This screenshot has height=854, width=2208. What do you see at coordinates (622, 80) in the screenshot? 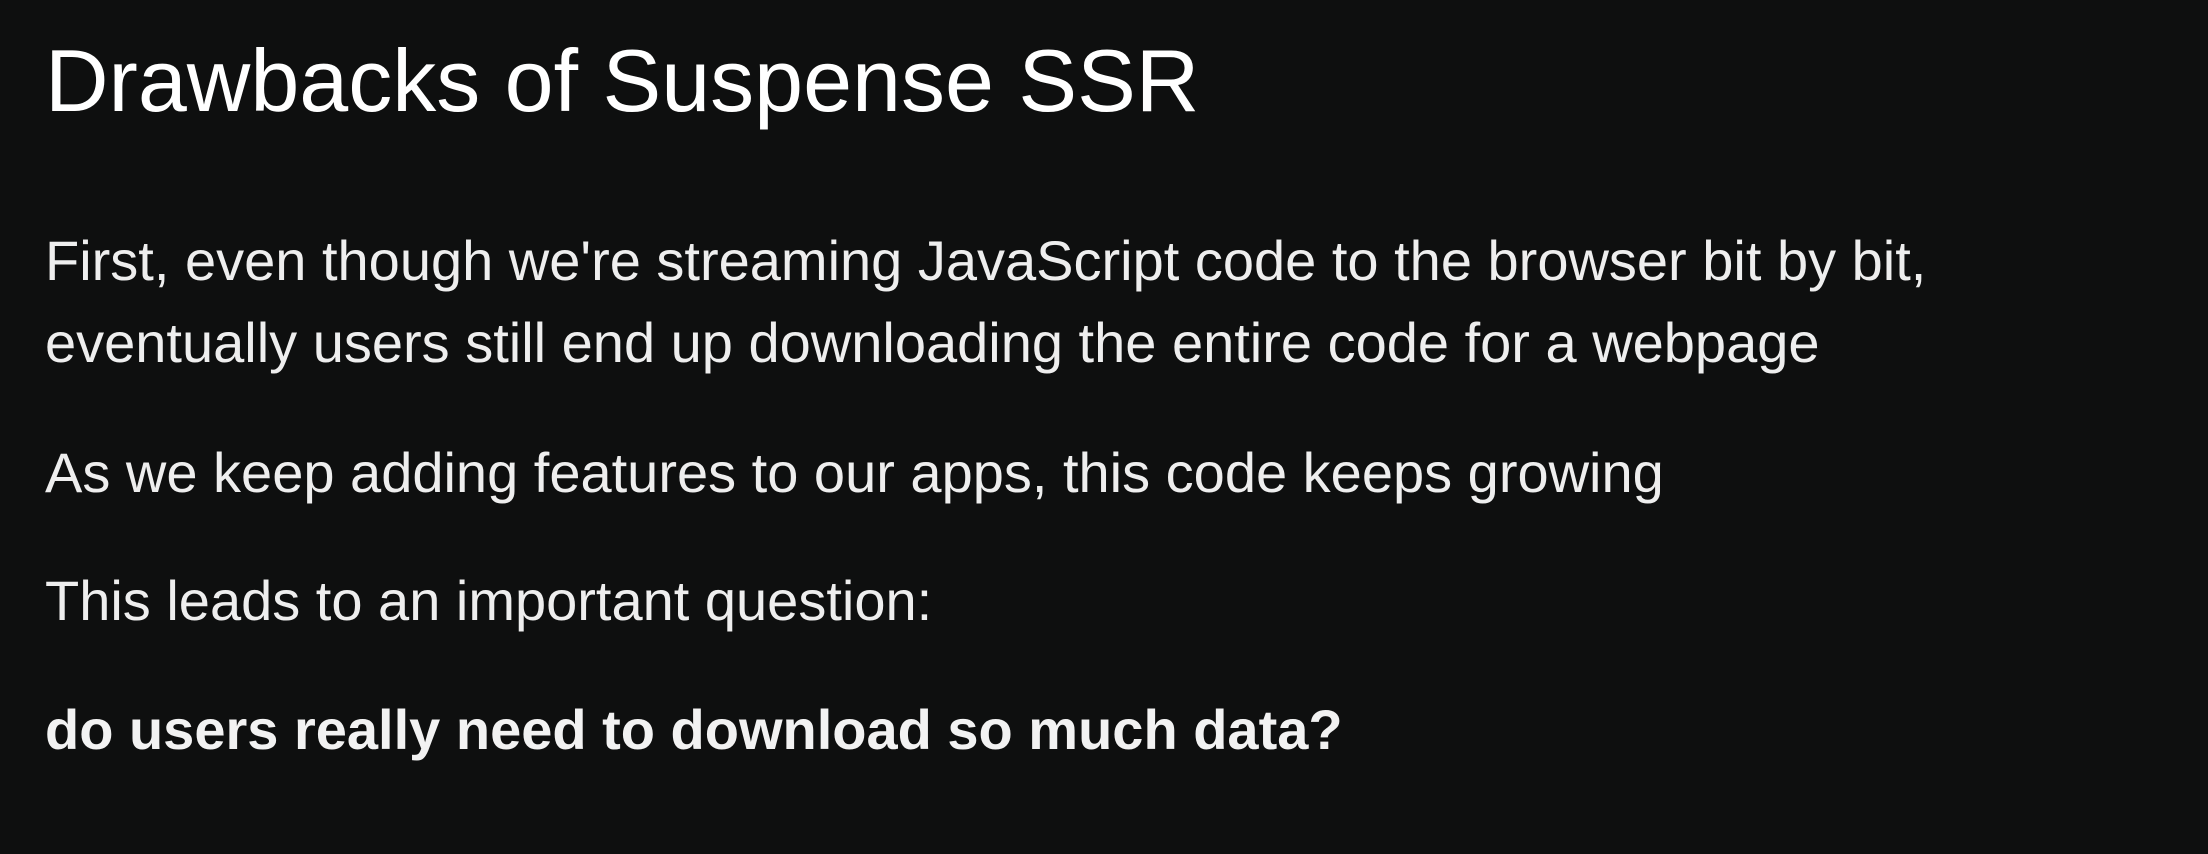
I see `slide-title: Drawbacks of Suspense SSR` at bounding box center [622, 80].